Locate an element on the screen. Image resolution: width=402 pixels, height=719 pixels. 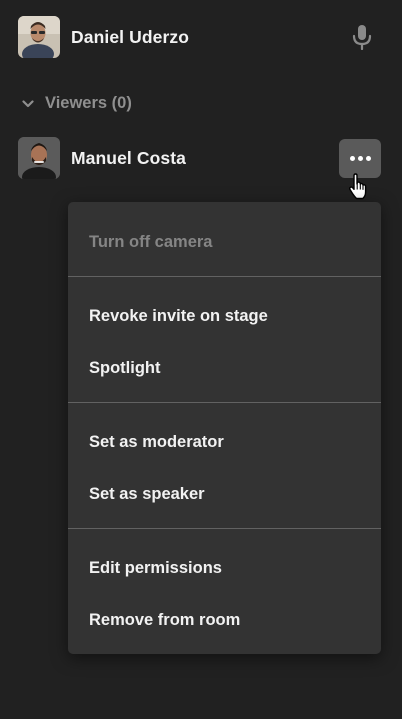
chevron-down-icon is located at coordinates (28, 103).